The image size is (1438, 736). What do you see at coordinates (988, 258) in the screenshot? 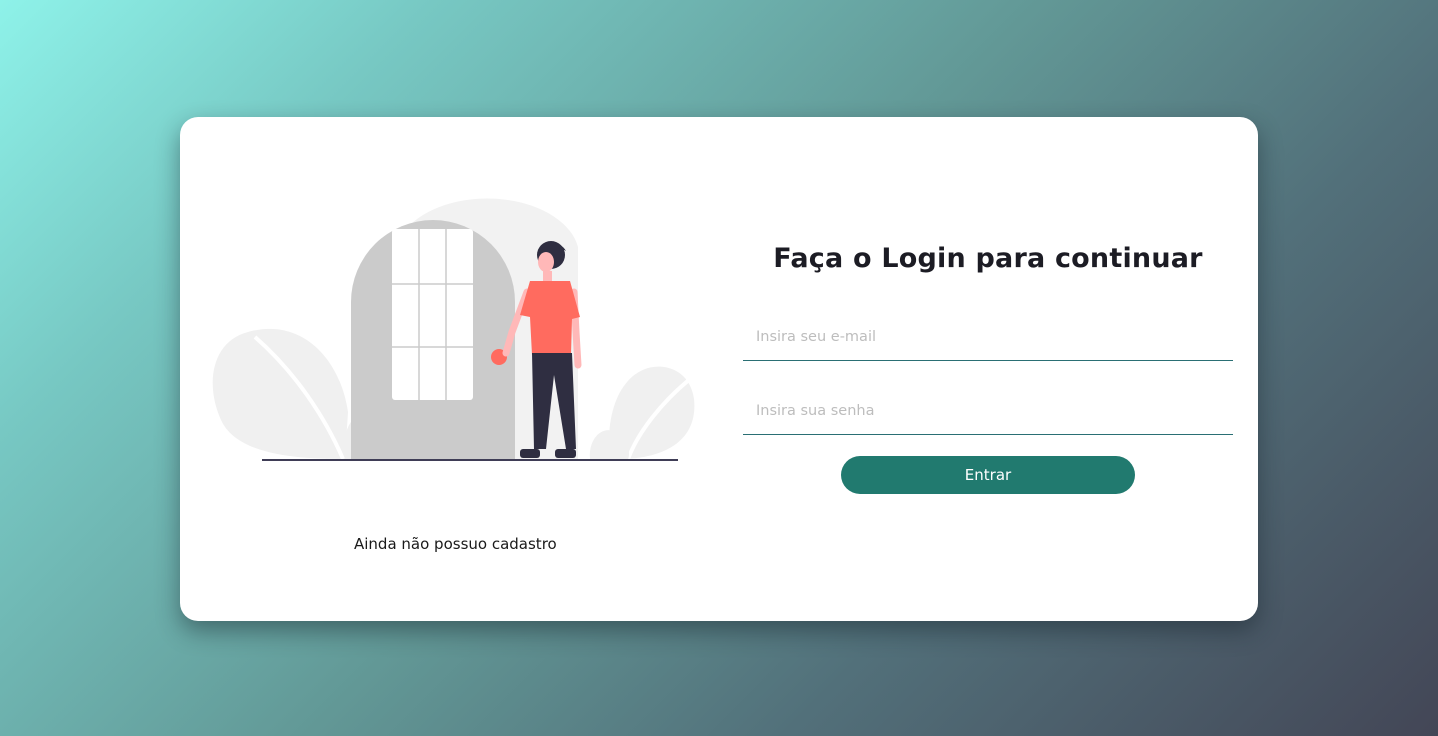
I see `login-title: Faça o Login para continuar` at bounding box center [988, 258].